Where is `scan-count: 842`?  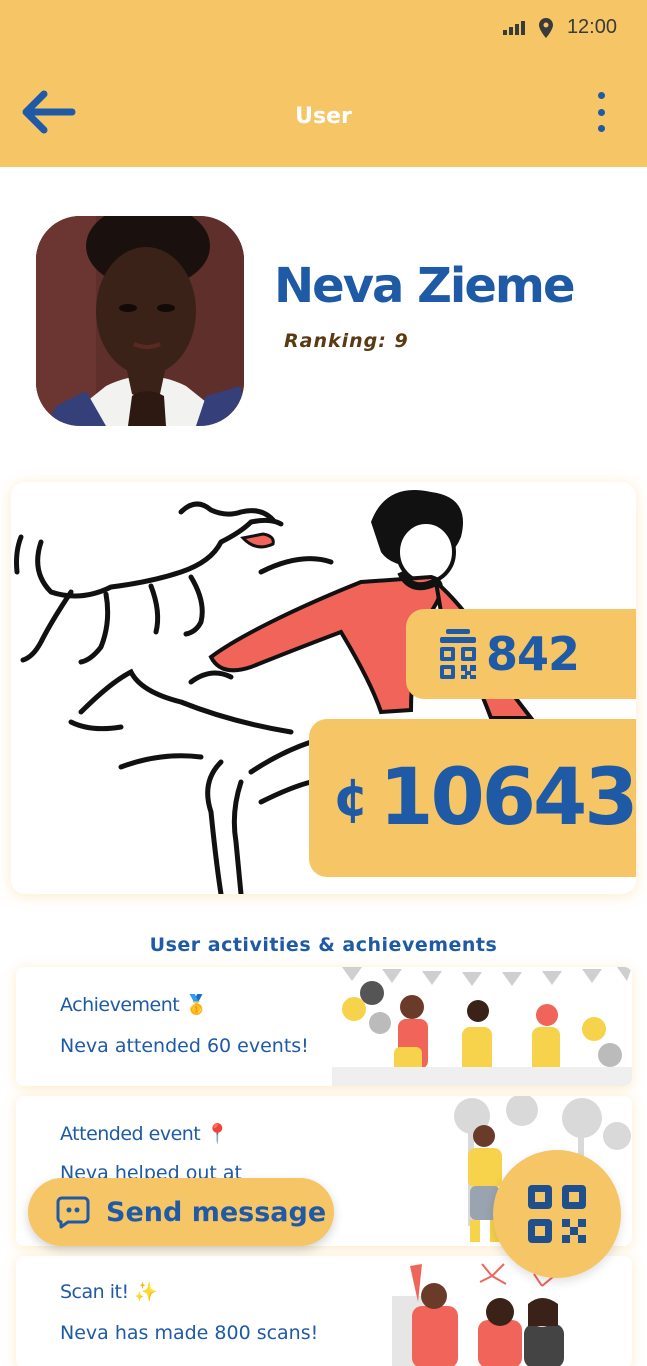 scan-count: 842 is located at coordinates (533, 654).